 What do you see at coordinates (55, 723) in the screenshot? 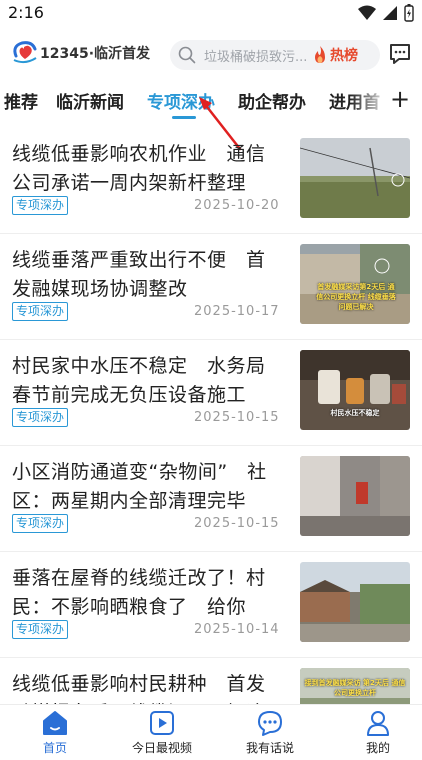
I see `home-icon` at bounding box center [55, 723].